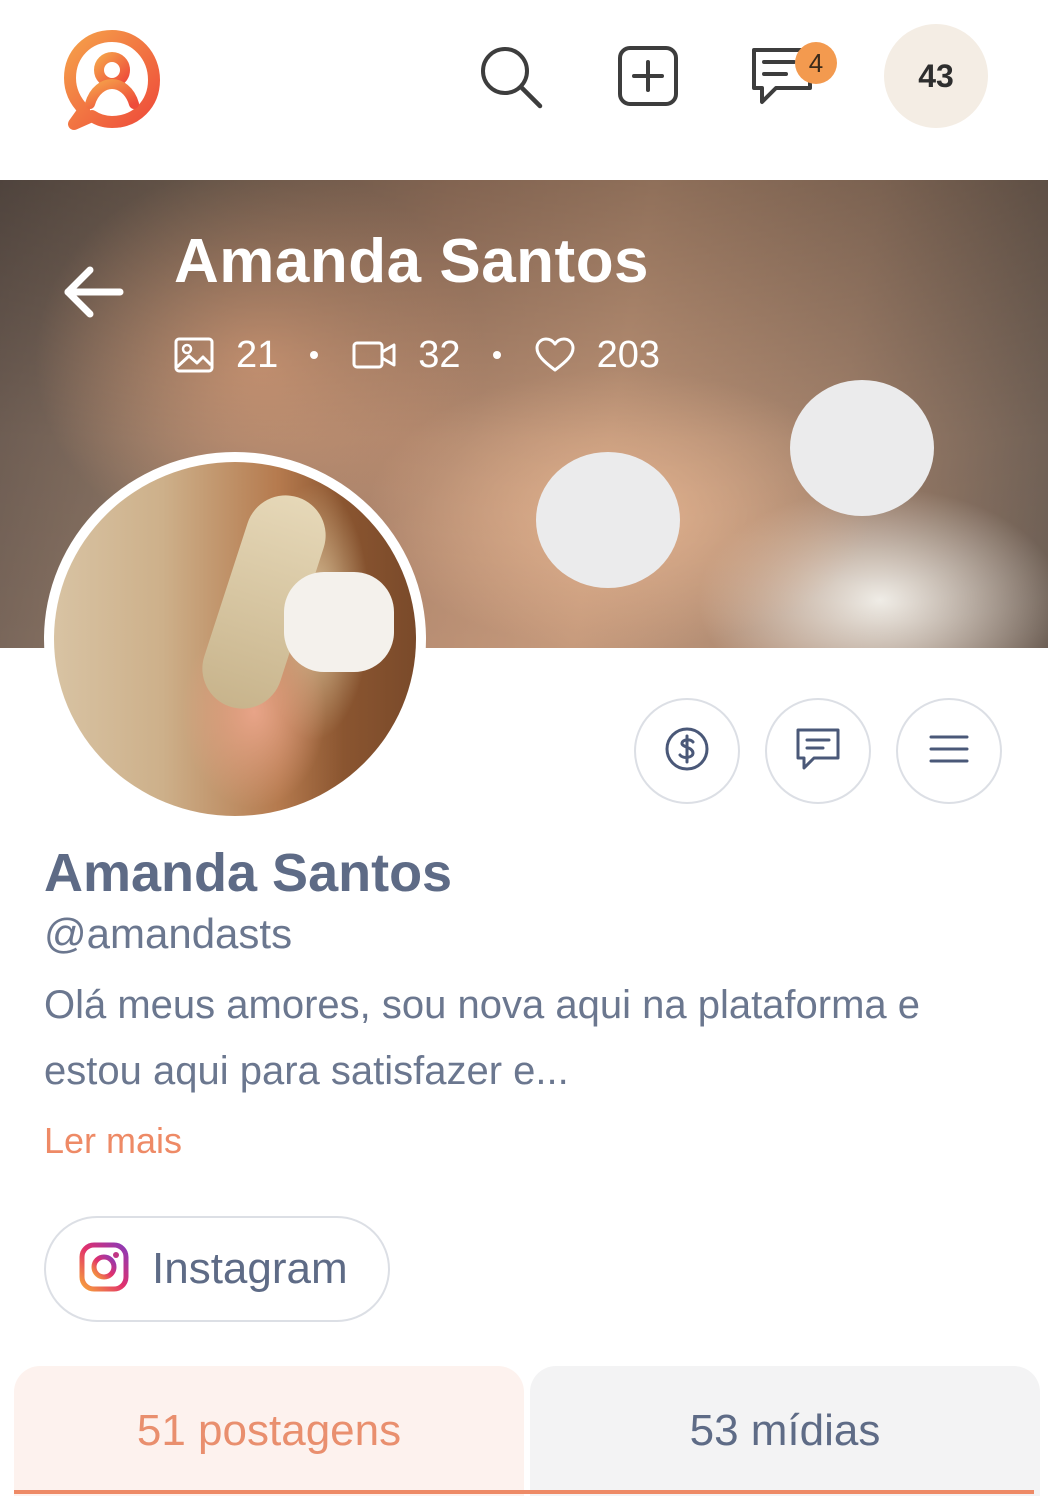  What do you see at coordinates (269, 1431) in the screenshot?
I see `tab-posts: 51 postagens` at bounding box center [269, 1431].